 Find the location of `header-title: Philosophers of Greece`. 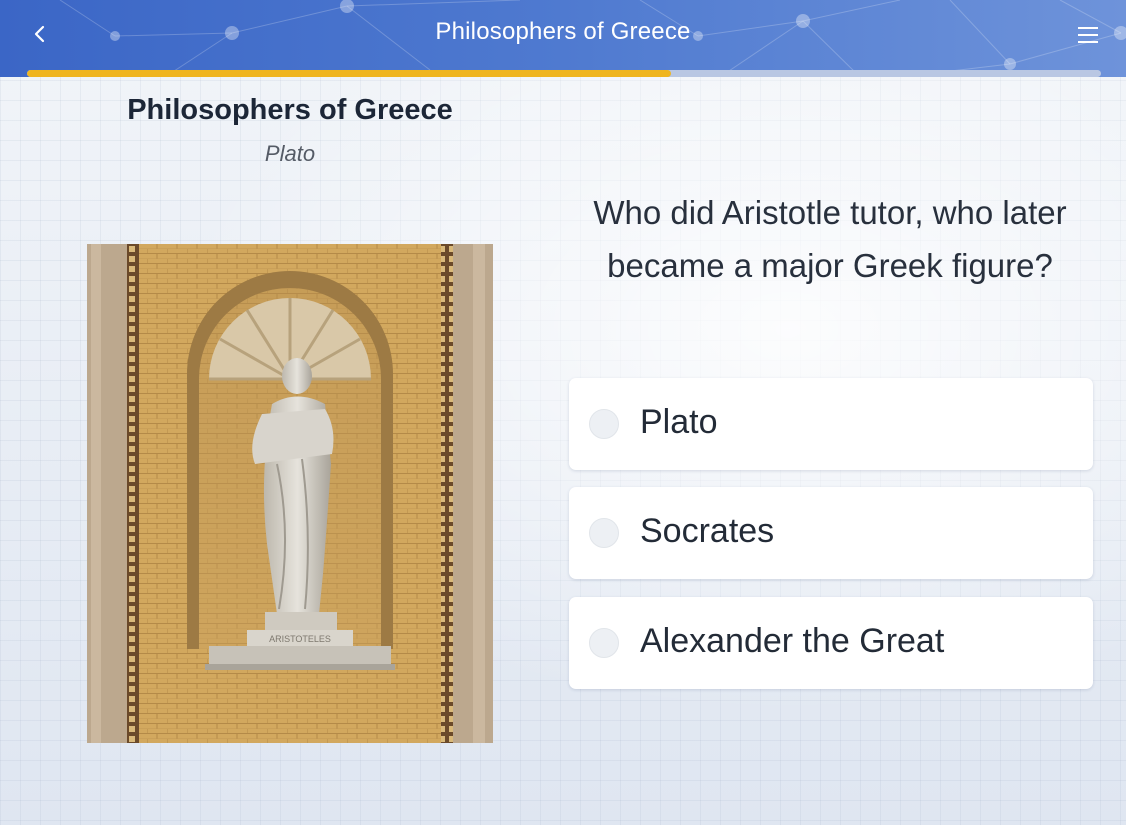

header-title: Philosophers of Greece is located at coordinates (563, 31).